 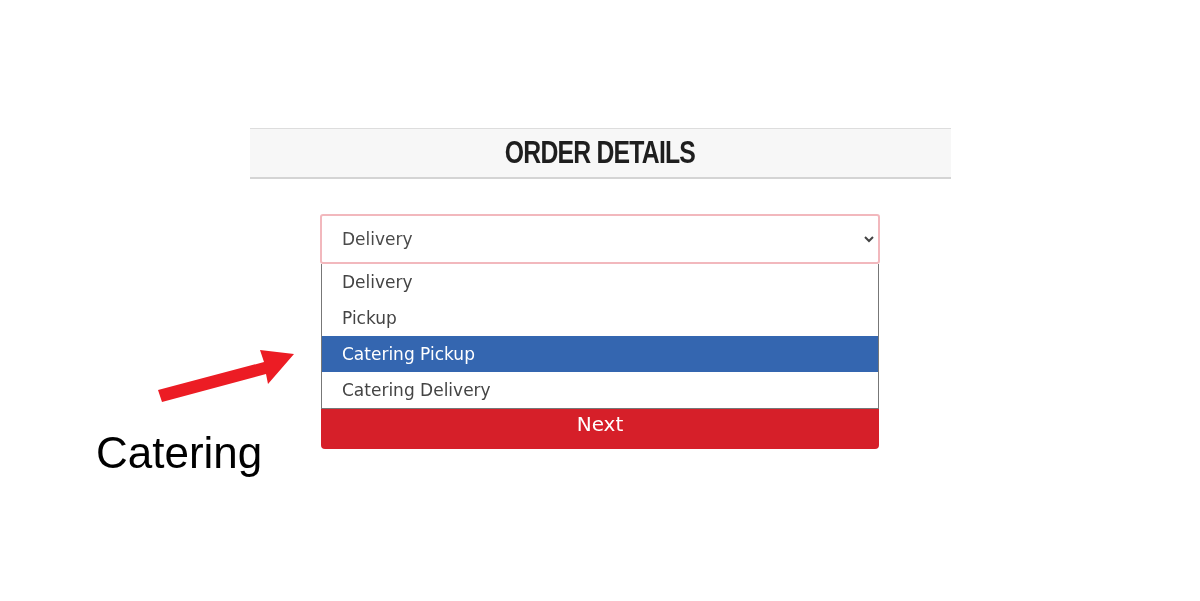 What do you see at coordinates (600, 429) in the screenshot?
I see `next-button: Next` at bounding box center [600, 429].